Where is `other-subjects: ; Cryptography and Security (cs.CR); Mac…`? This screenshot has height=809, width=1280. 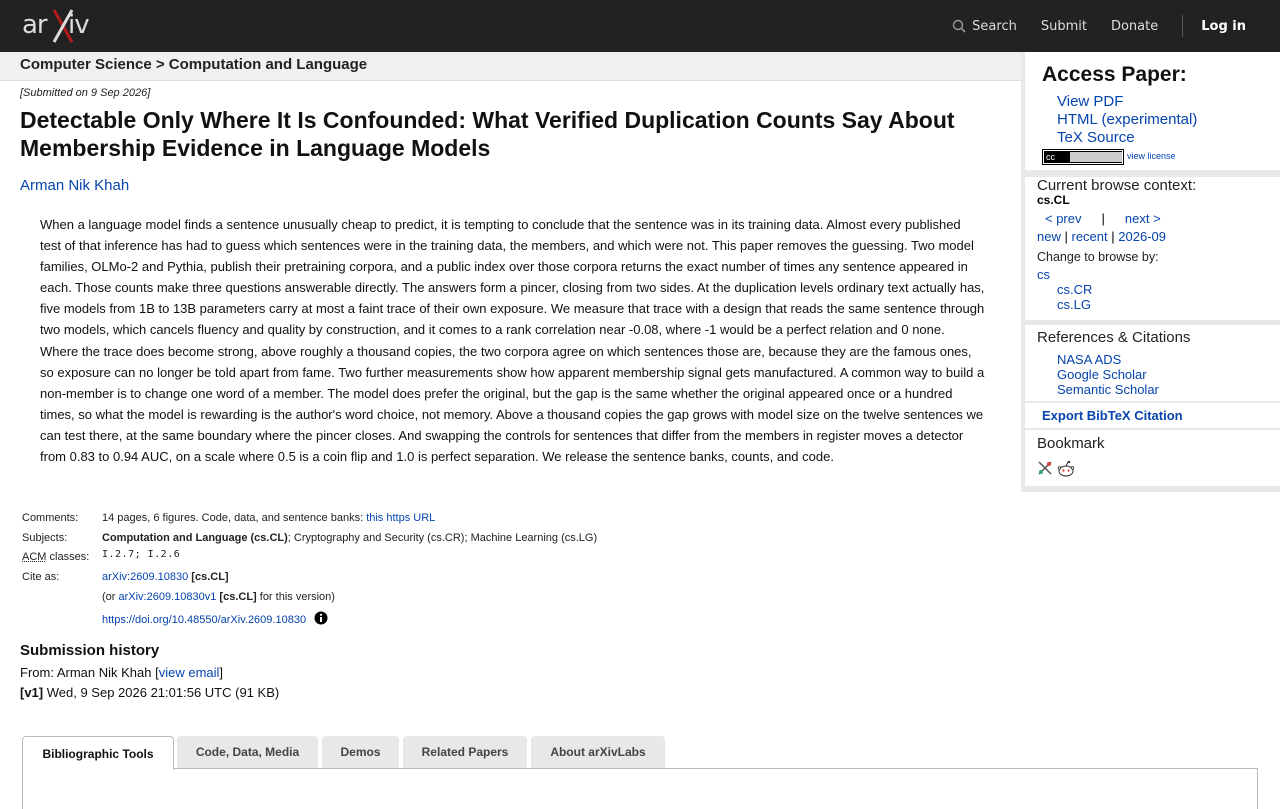
other-subjects: ; Cryptography and Security (cs.CR); Mac… is located at coordinates (442, 538).